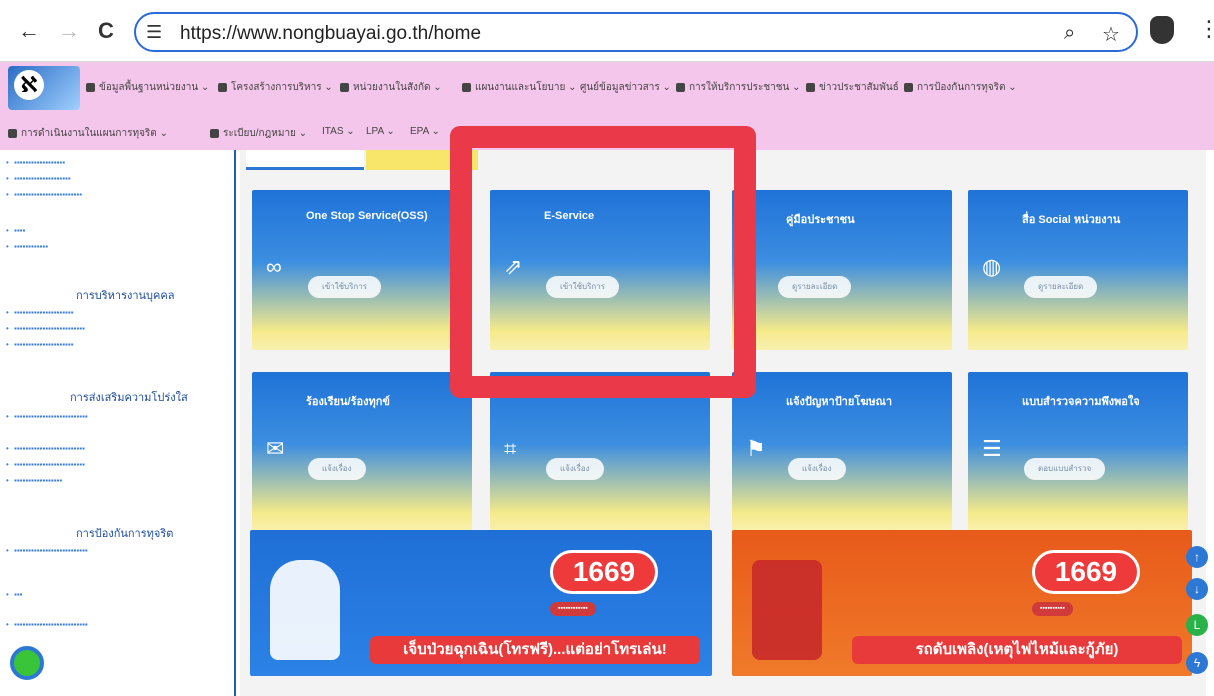 Image resolution: width=1214 pixels, height=696 pixels. I want to click on fire-truck-illustration, so click(787, 610).